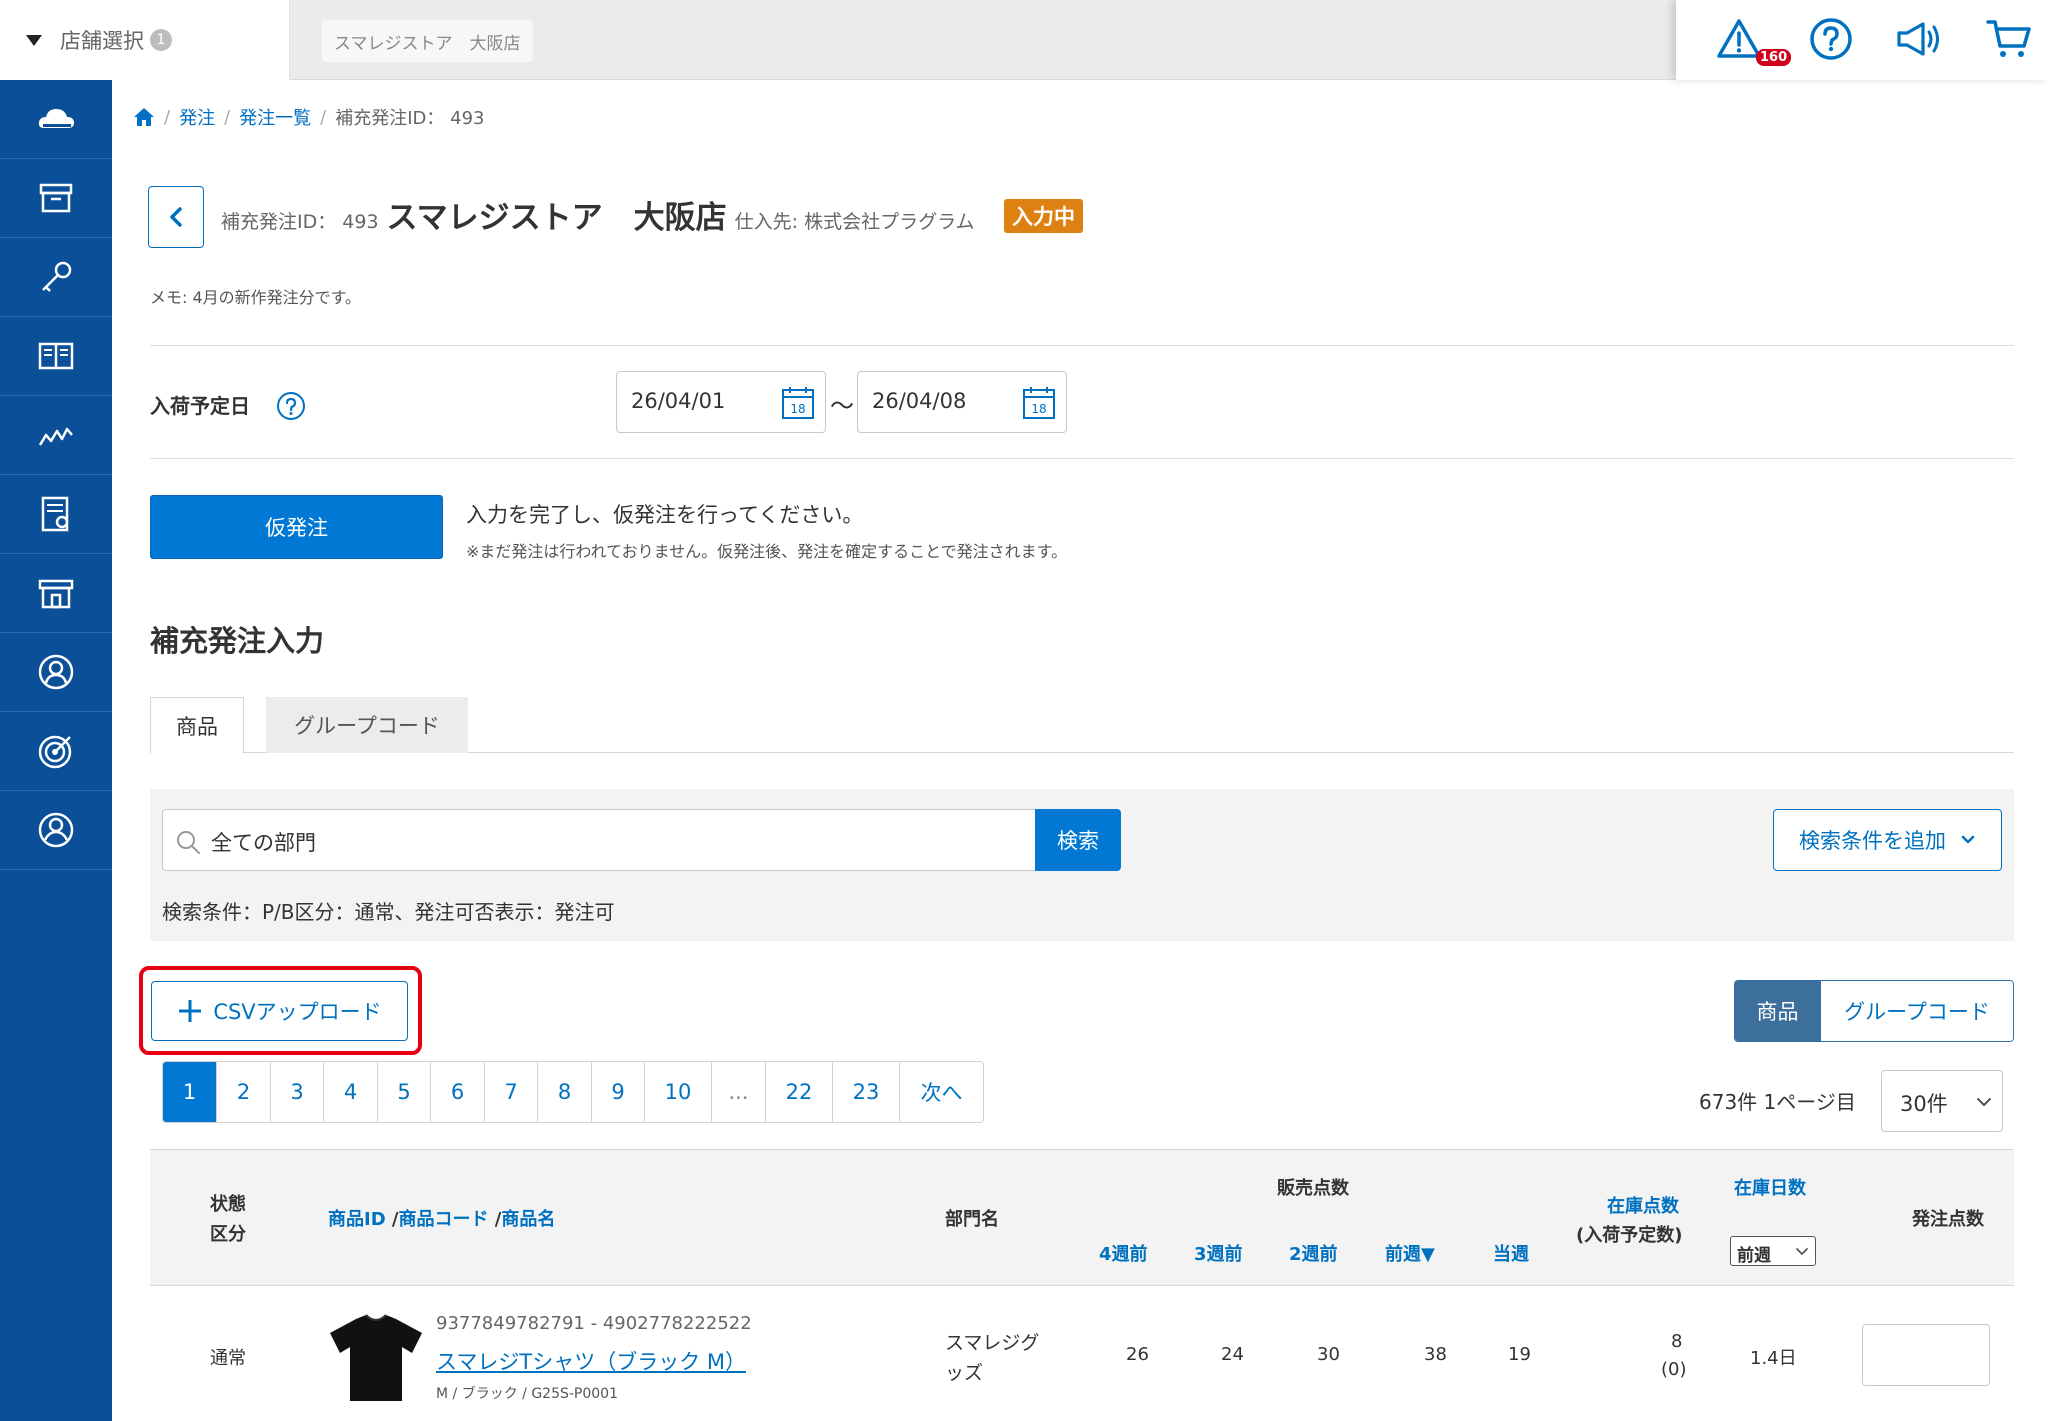  What do you see at coordinates (598, 214) in the screenshot?
I see `page-title: 補充発注ID： 493 スマレジストア 大阪店 仕入先: 株式会社プラグラム` at bounding box center [598, 214].